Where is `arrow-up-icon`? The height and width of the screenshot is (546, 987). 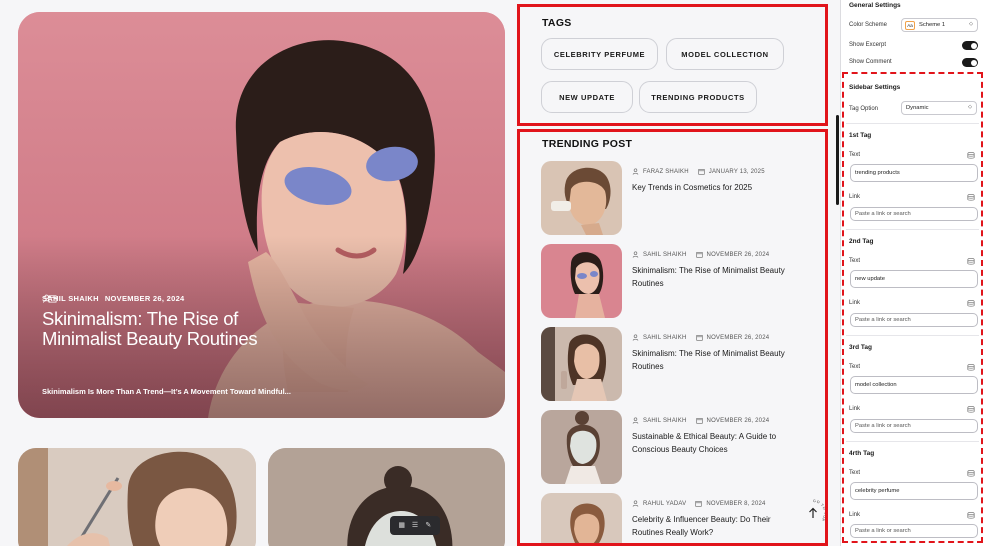 arrow-up-icon is located at coordinates (813, 512).